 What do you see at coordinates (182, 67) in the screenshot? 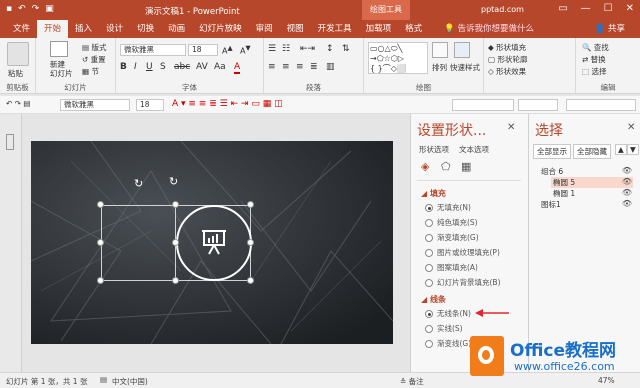
I see `strike-icon: abc` at bounding box center [182, 67].